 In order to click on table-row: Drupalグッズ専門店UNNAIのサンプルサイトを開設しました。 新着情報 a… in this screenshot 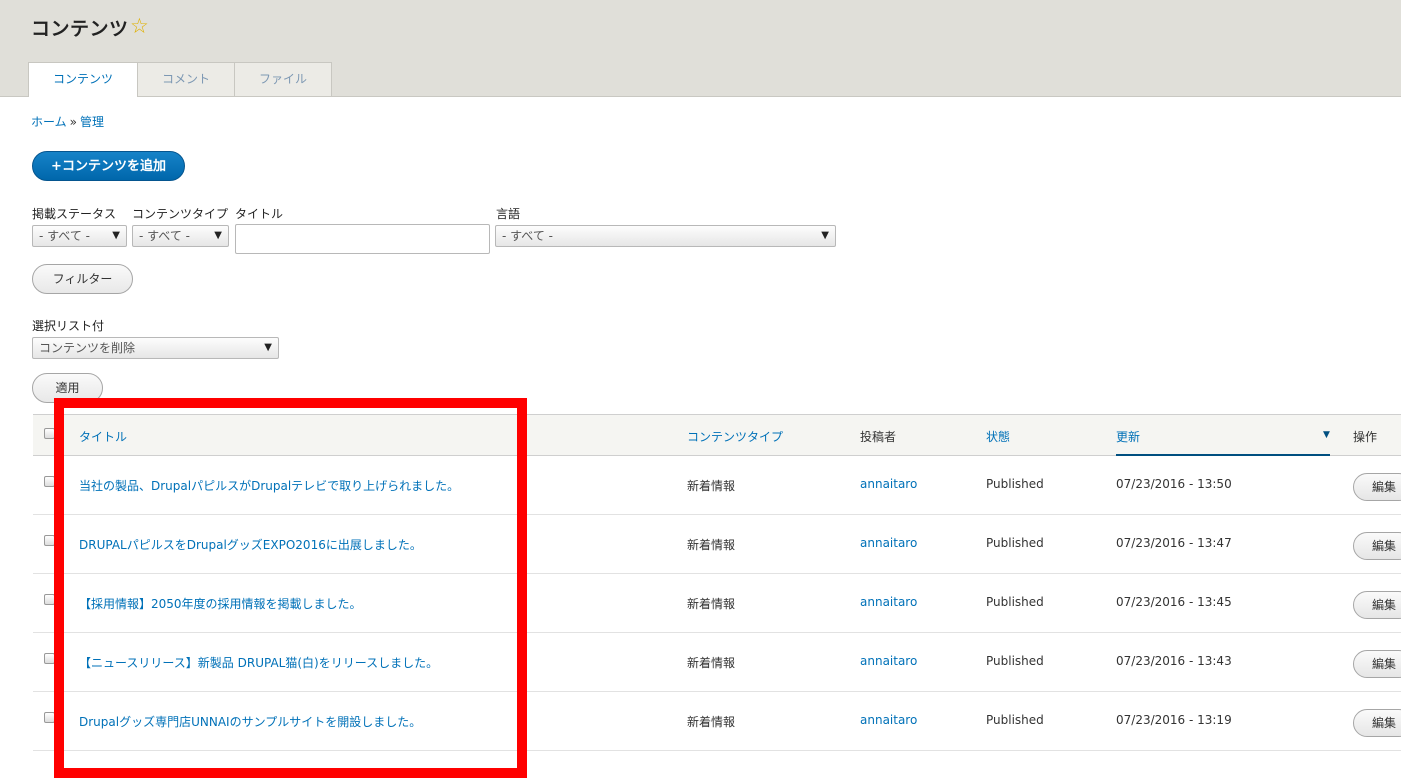, I will do `click(717, 721)`.